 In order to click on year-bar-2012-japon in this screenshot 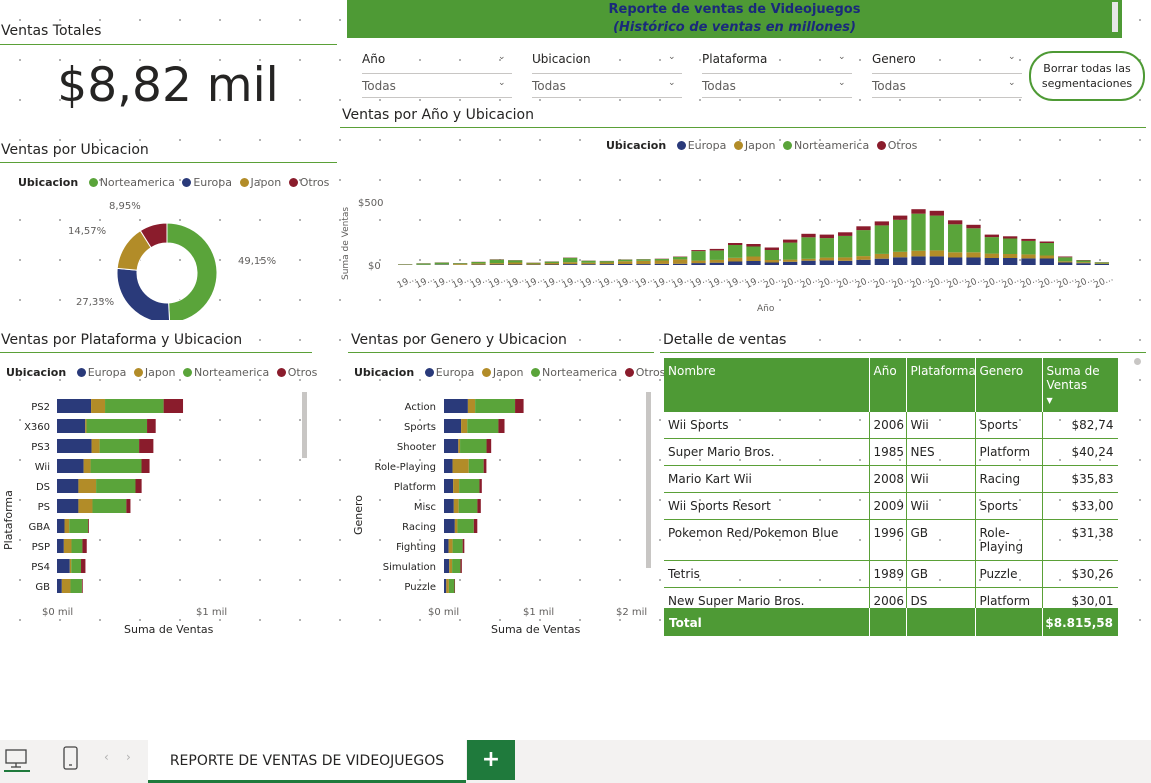, I will do `click(991, 255)`.